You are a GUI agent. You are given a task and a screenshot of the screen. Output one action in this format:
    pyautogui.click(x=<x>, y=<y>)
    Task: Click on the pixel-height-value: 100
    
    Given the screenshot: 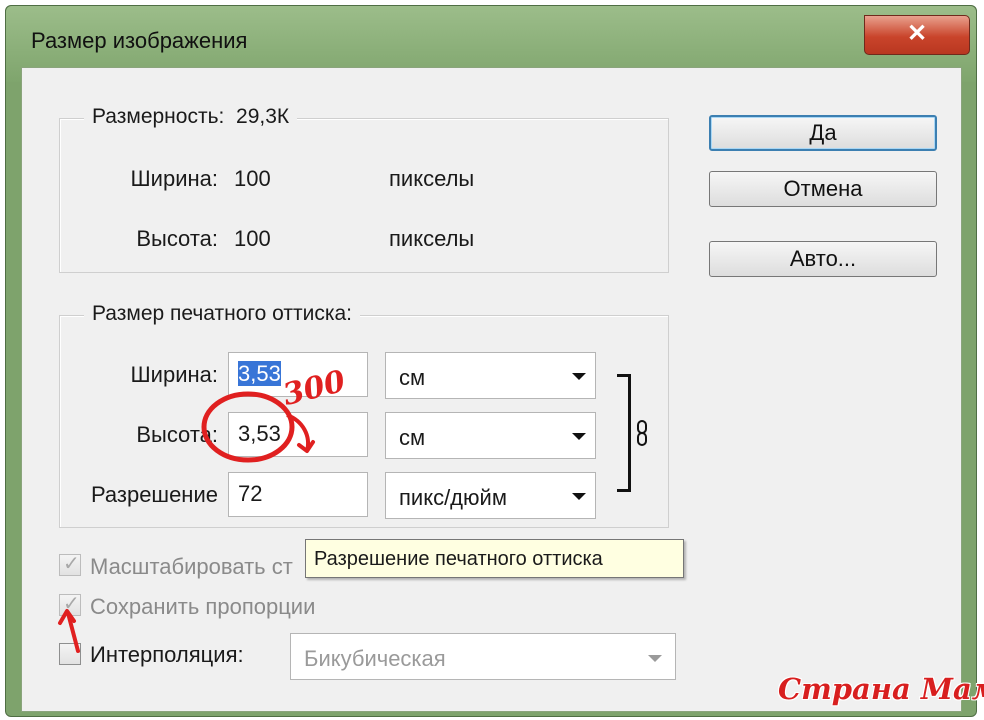 What is the action you would take?
    pyautogui.click(x=252, y=238)
    